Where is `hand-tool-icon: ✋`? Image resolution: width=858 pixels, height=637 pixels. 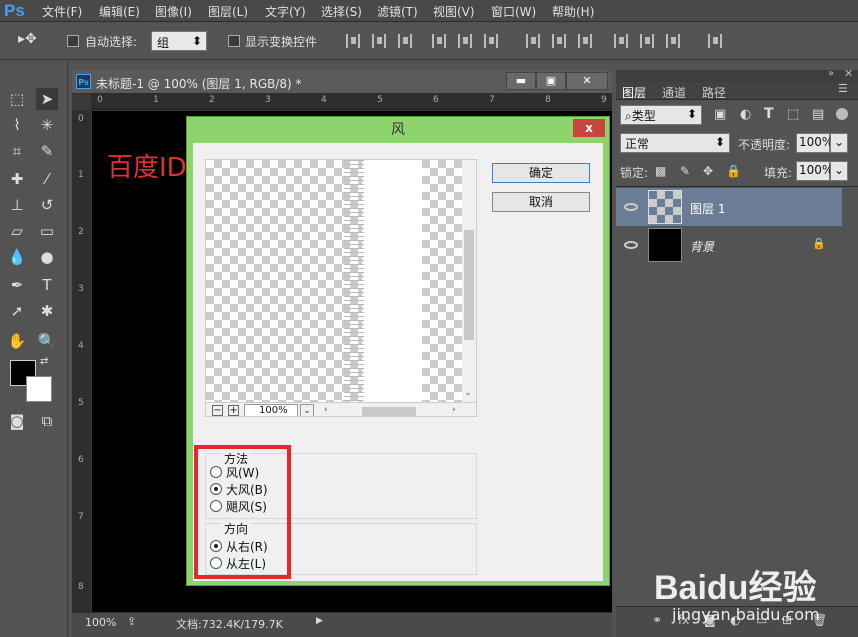 hand-tool-icon: ✋ is located at coordinates (17, 341).